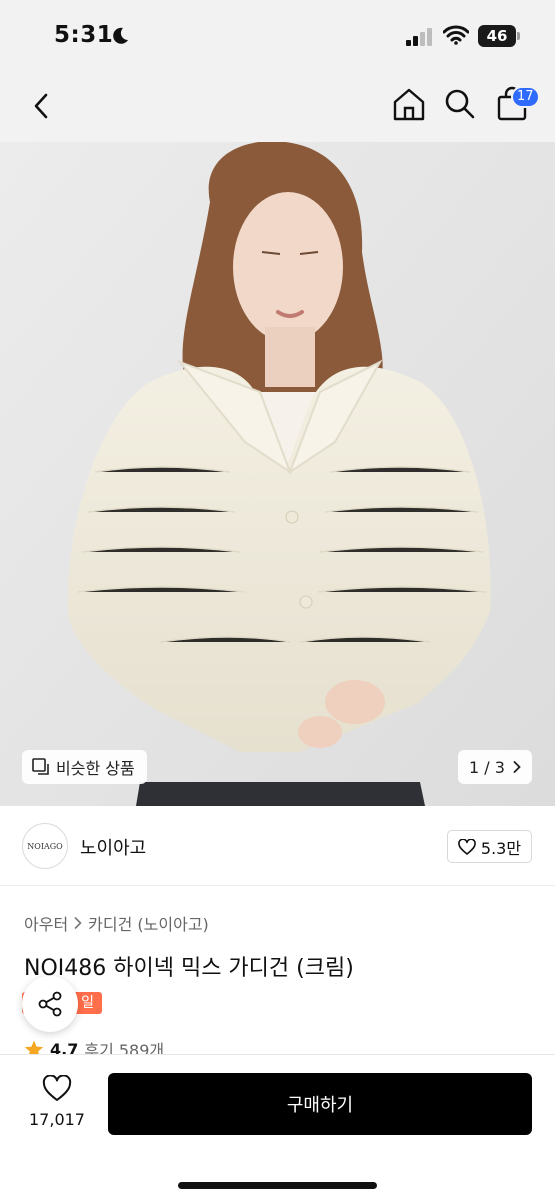 The width and height of the screenshot is (555, 1200). Describe the element at coordinates (277, 35) in the screenshot. I see `status-bar: 5:31 46` at that location.